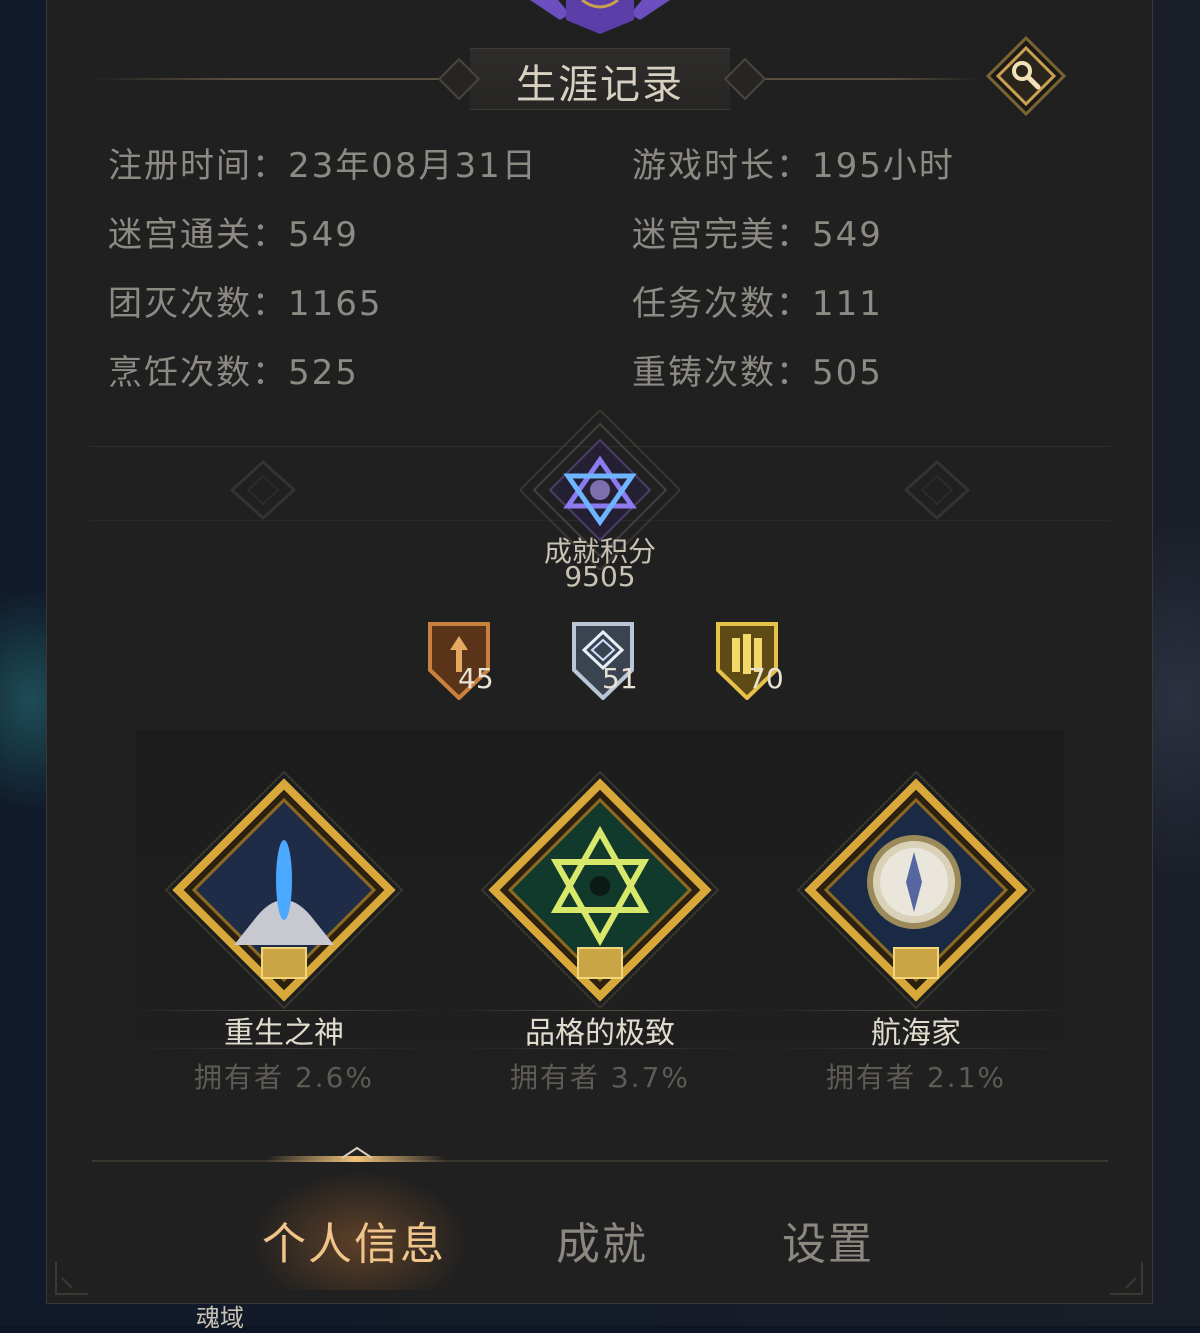 The height and width of the screenshot is (1333, 1200). Describe the element at coordinates (937, 490) in the screenshot. I see `ornament-right-icon` at that location.